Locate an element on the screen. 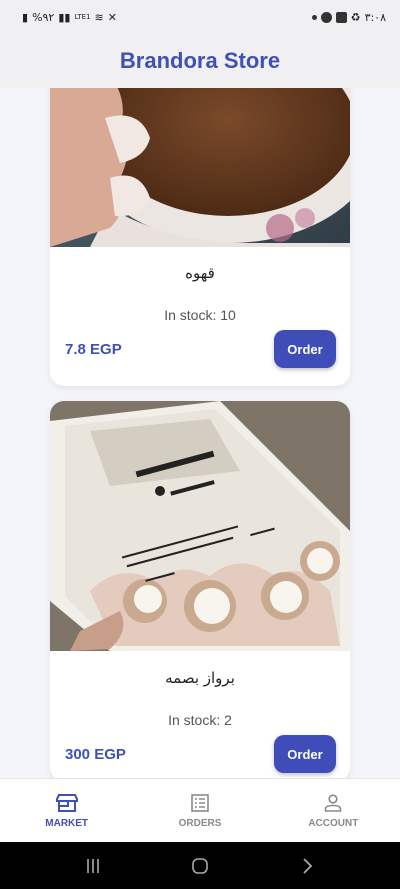 This screenshot has width=400, height=889. page-title: Brandora Store is located at coordinates (200, 60).